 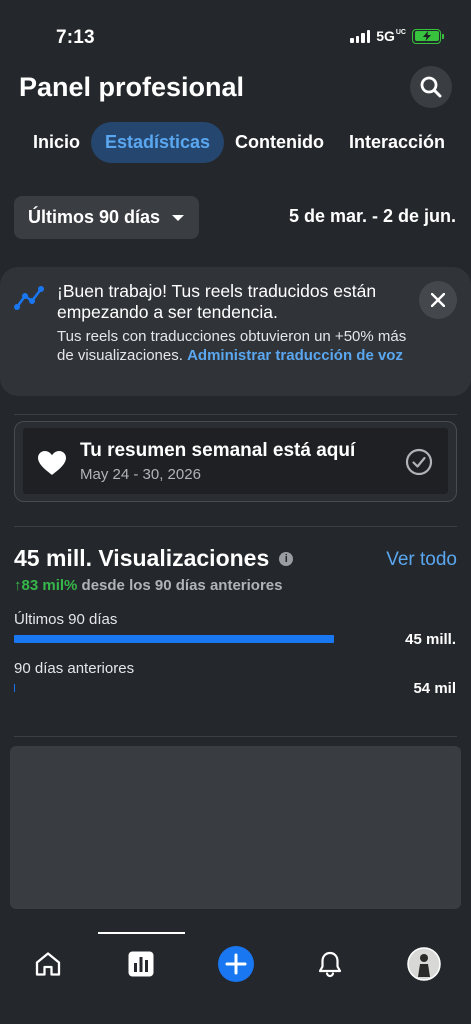 I want to click on page-title: Panel profesional, so click(x=132, y=87).